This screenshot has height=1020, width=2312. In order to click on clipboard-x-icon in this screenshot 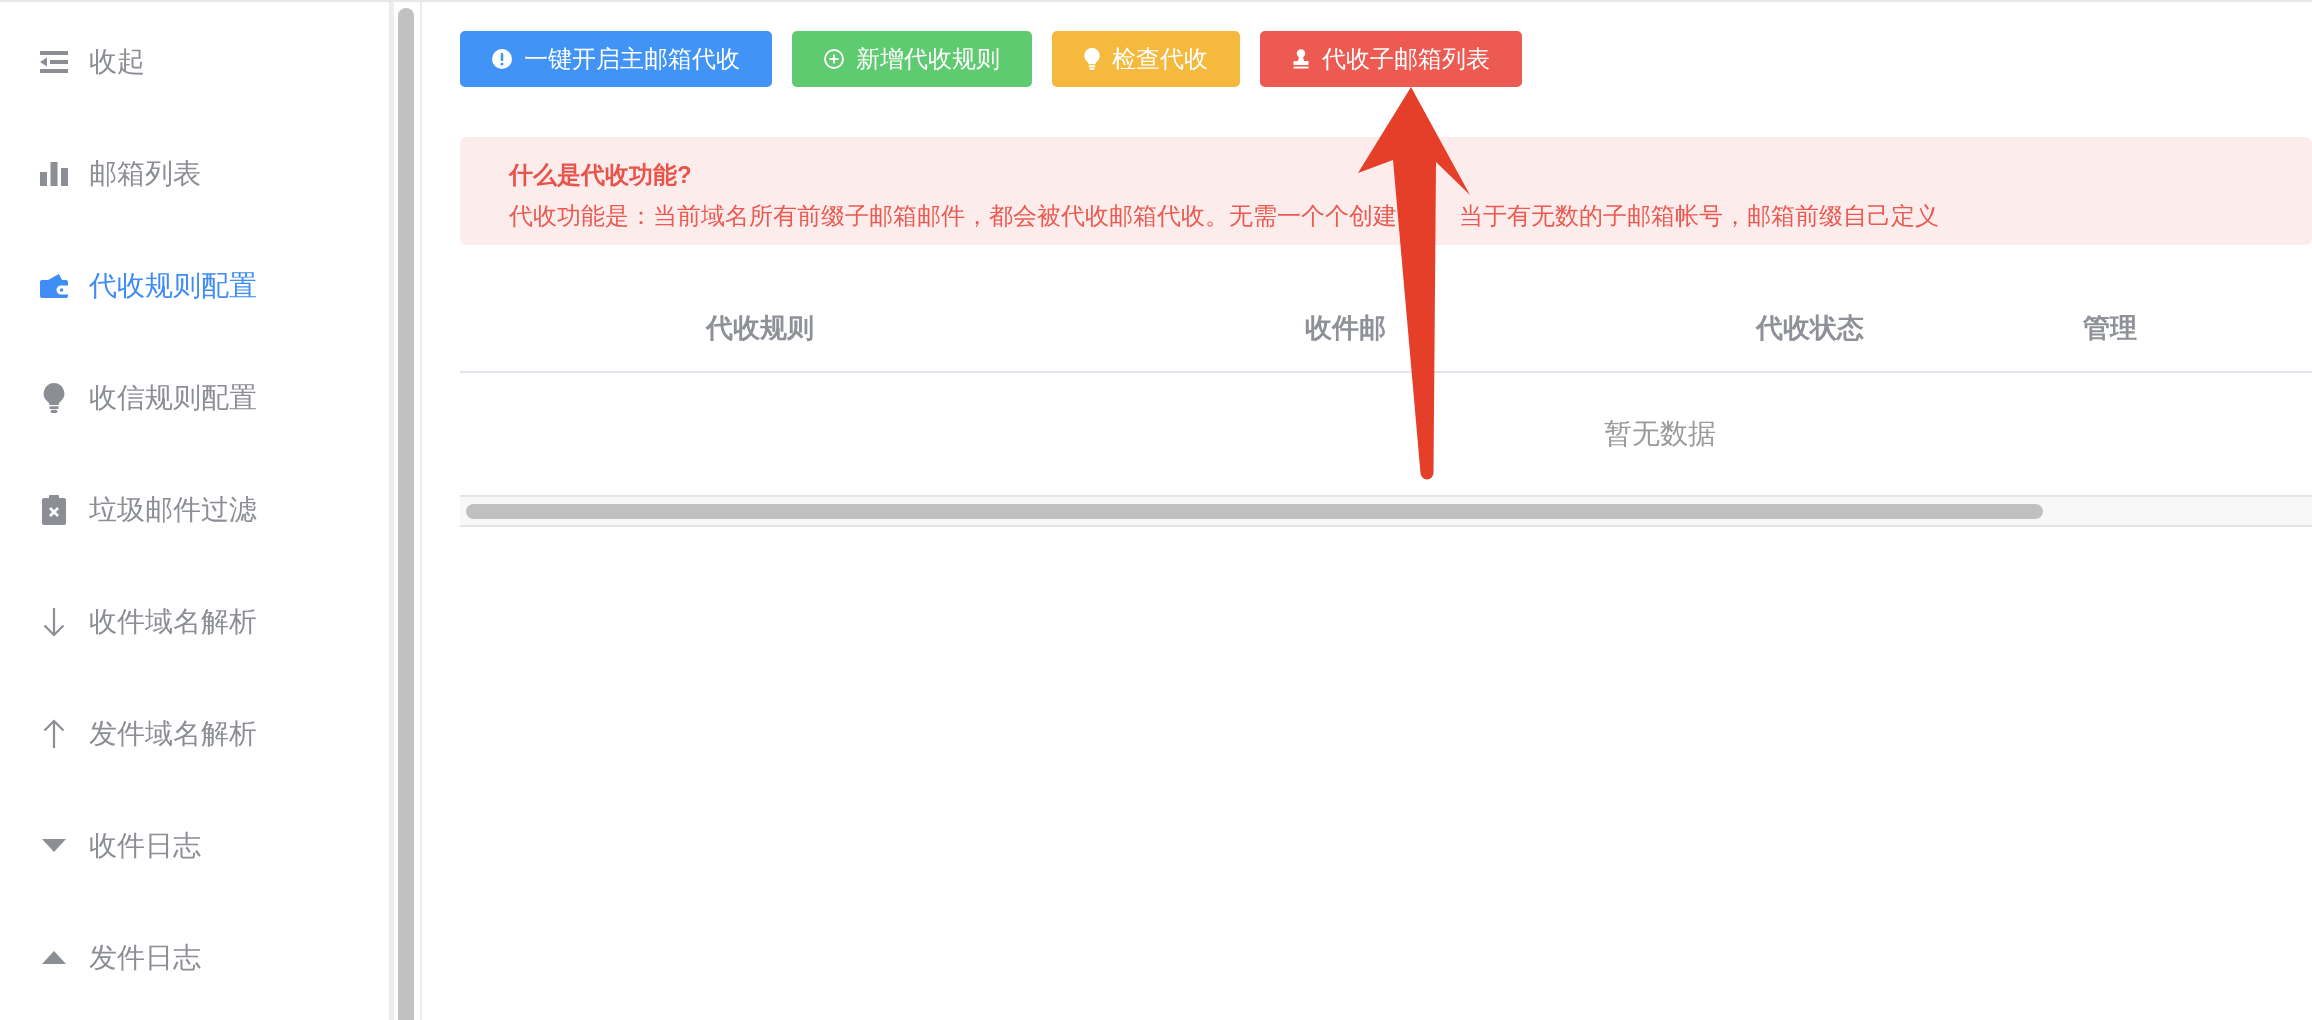, I will do `click(54, 510)`.